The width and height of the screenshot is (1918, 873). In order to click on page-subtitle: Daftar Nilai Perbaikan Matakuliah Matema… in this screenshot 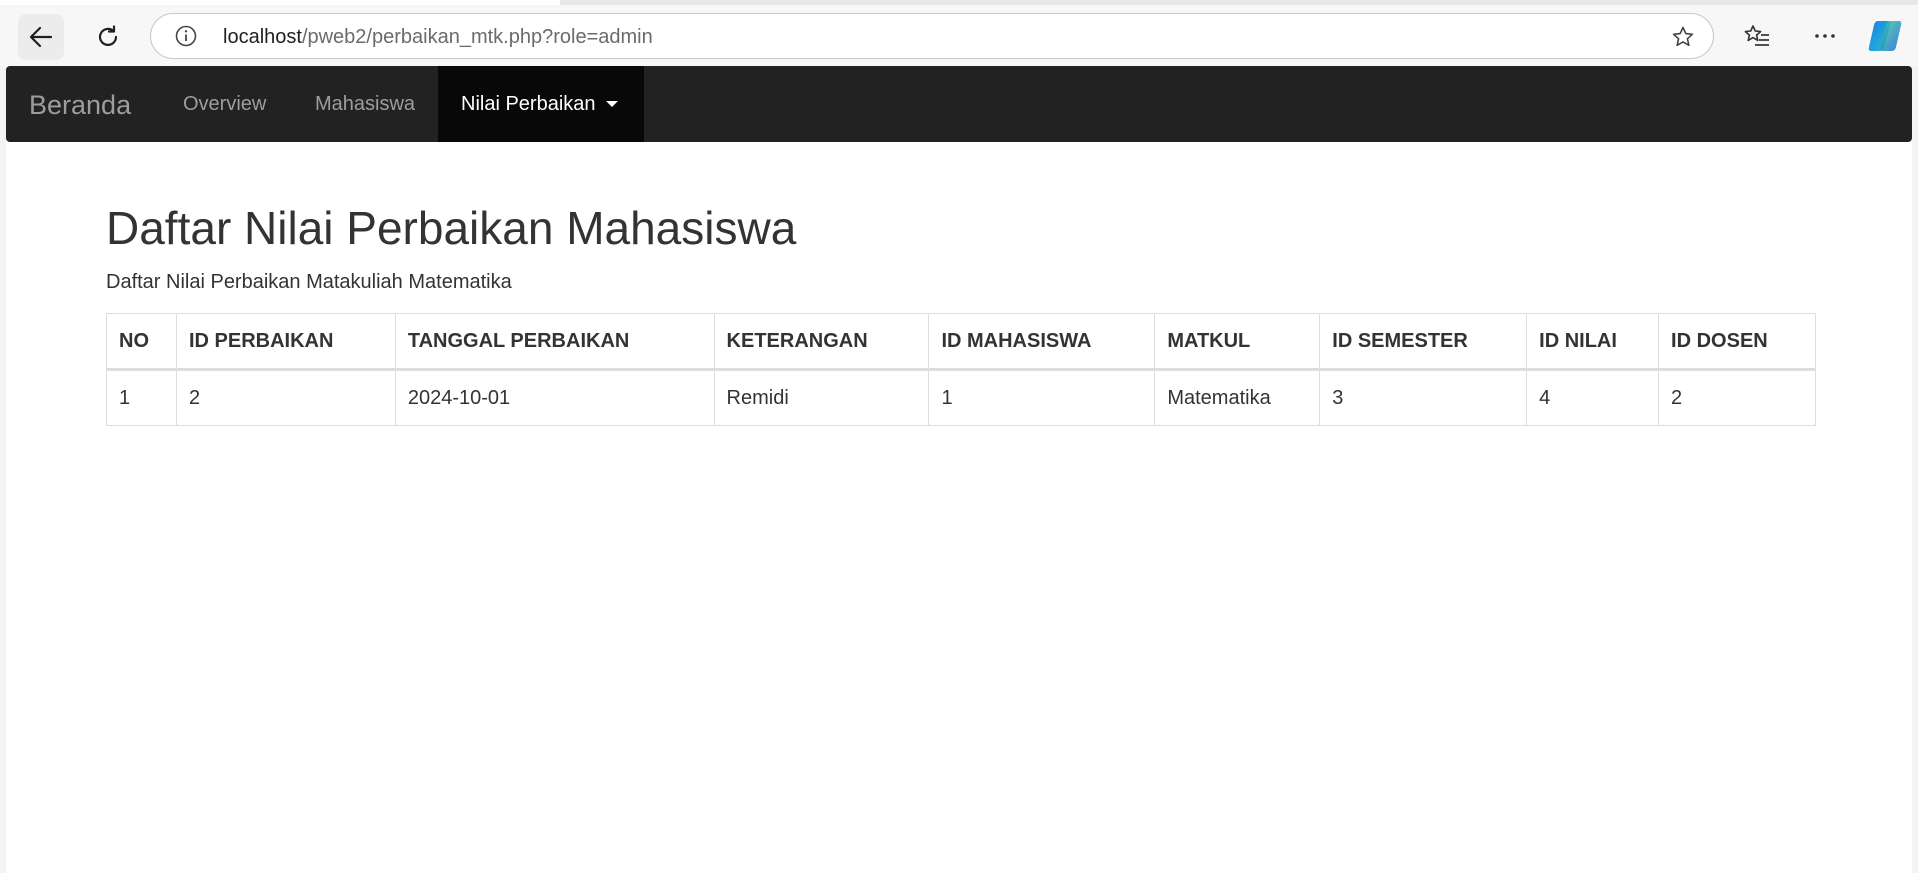, I will do `click(309, 282)`.